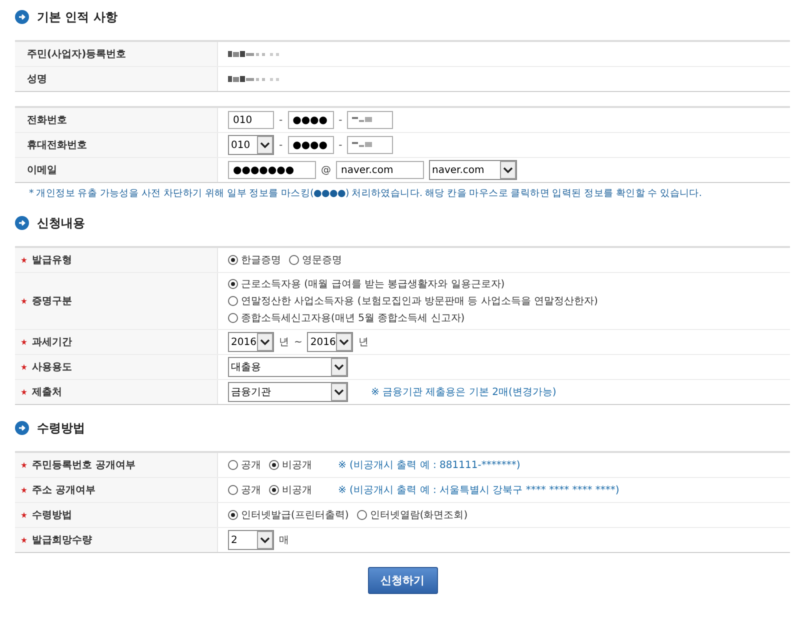  Describe the element at coordinates (403, 580) in the screenshot. I see `submit-button: 신청하기` at that location.